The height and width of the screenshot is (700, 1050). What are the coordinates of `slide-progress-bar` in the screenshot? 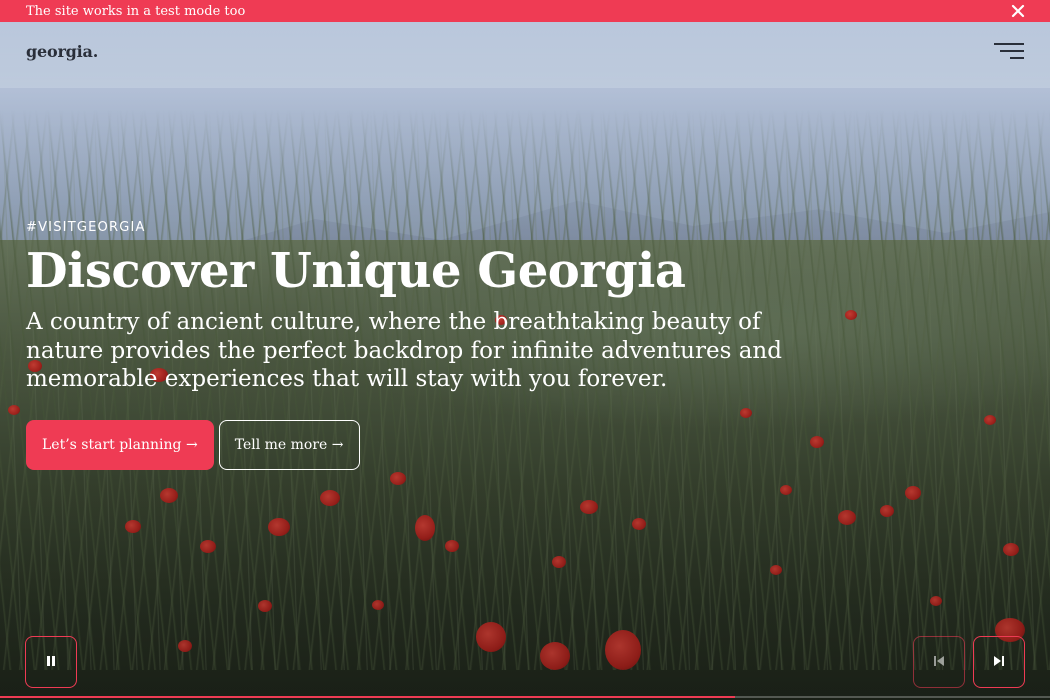 It's located at (525, 697).